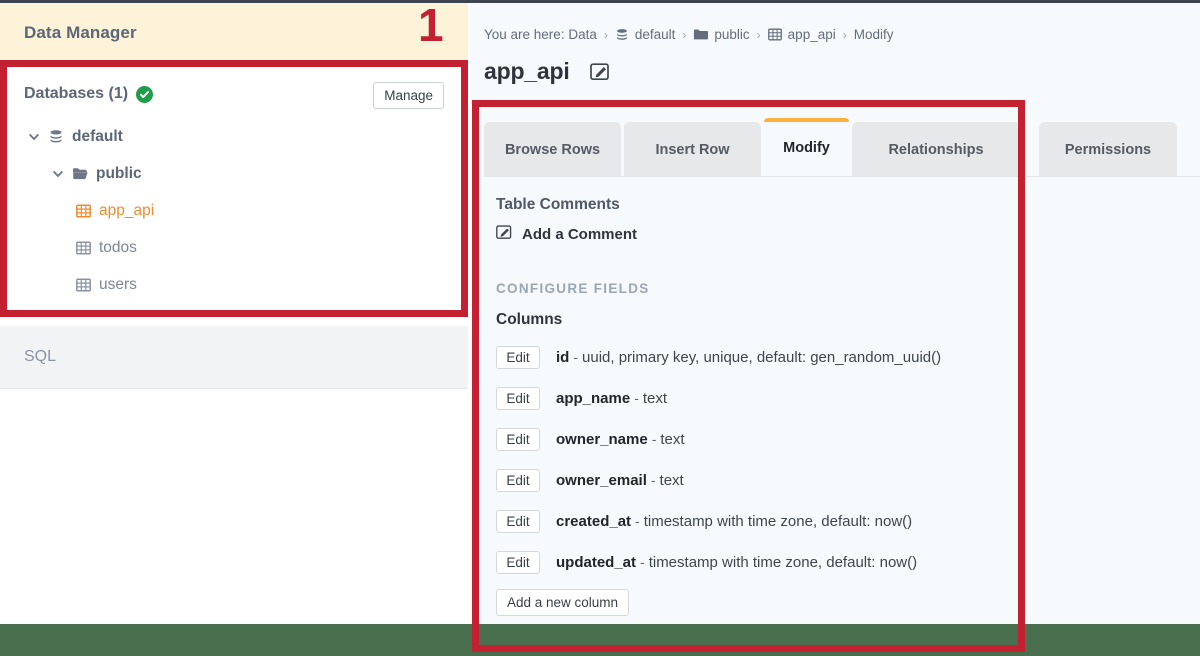  What do you see at coordinates (76, 93) in the screenshot?
I see `databases-label: Databases (1)` at bounding box center [76, 93].